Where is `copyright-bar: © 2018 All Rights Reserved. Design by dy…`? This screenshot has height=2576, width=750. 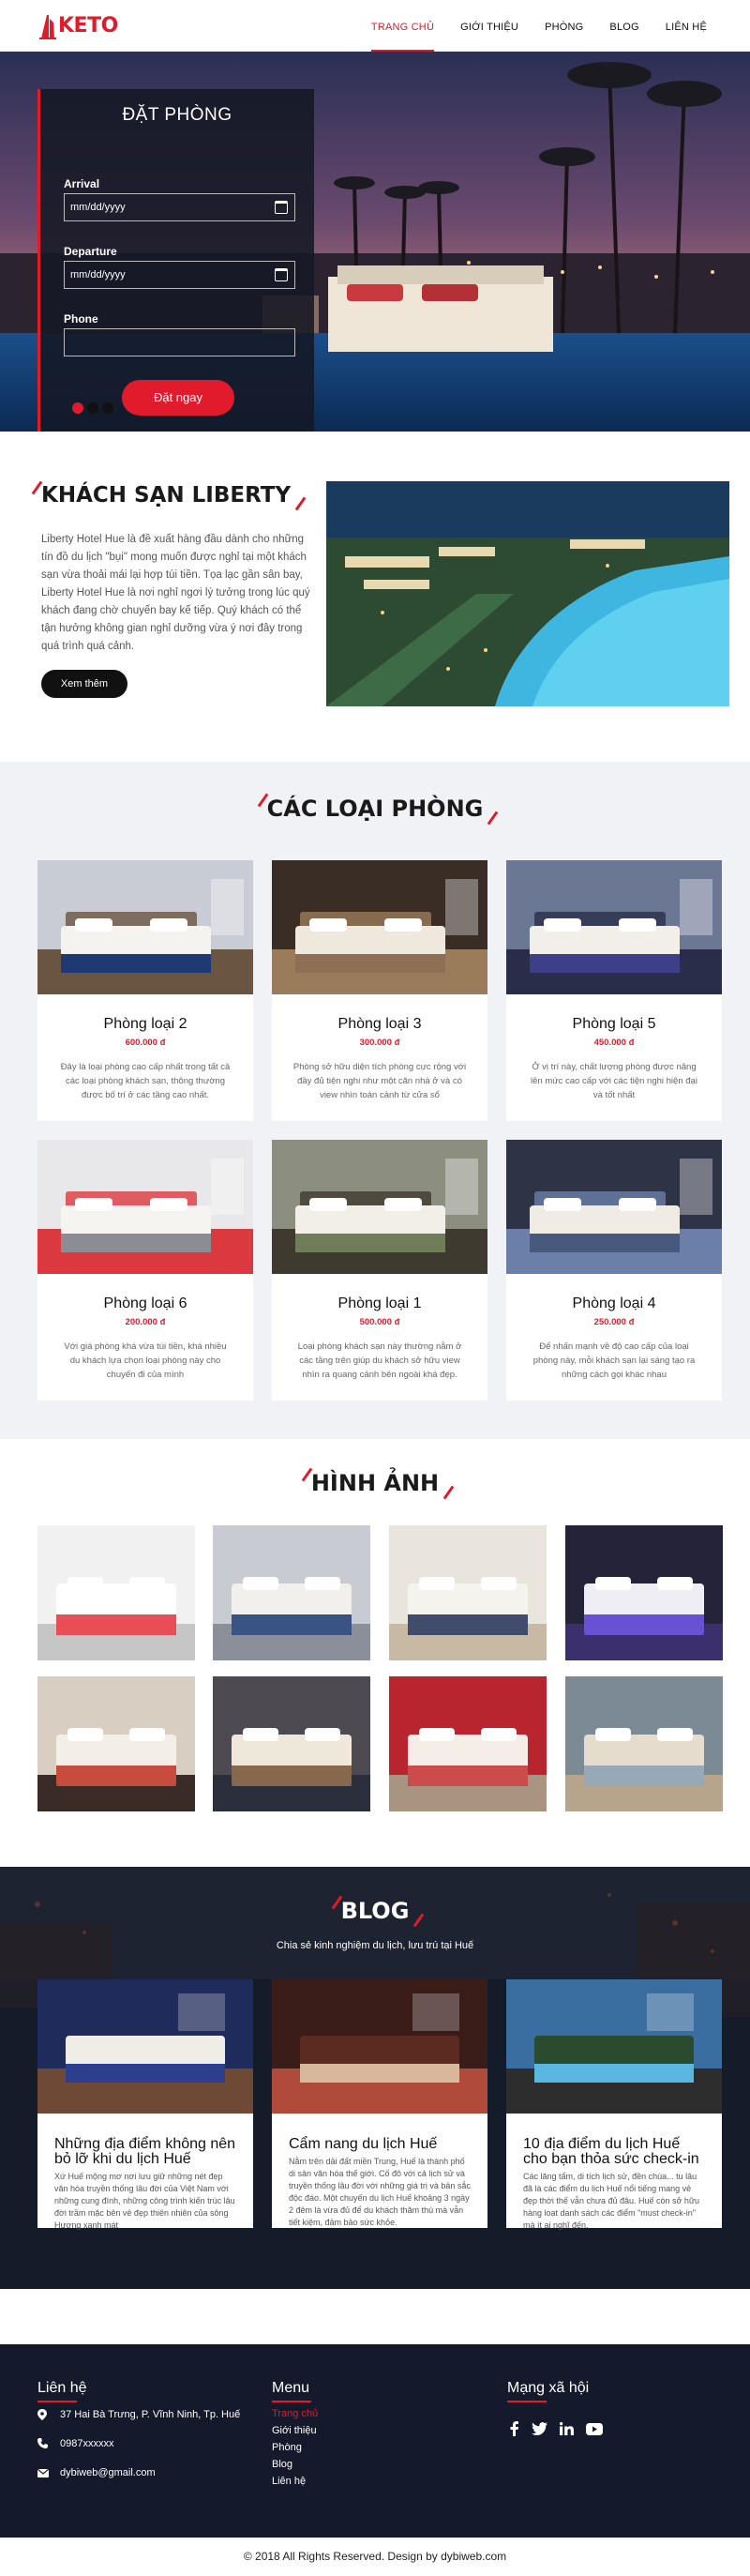
copyright-bar: © 2018 All Rights Reserved. Design by dy… is located at coordinates (375, 2557).